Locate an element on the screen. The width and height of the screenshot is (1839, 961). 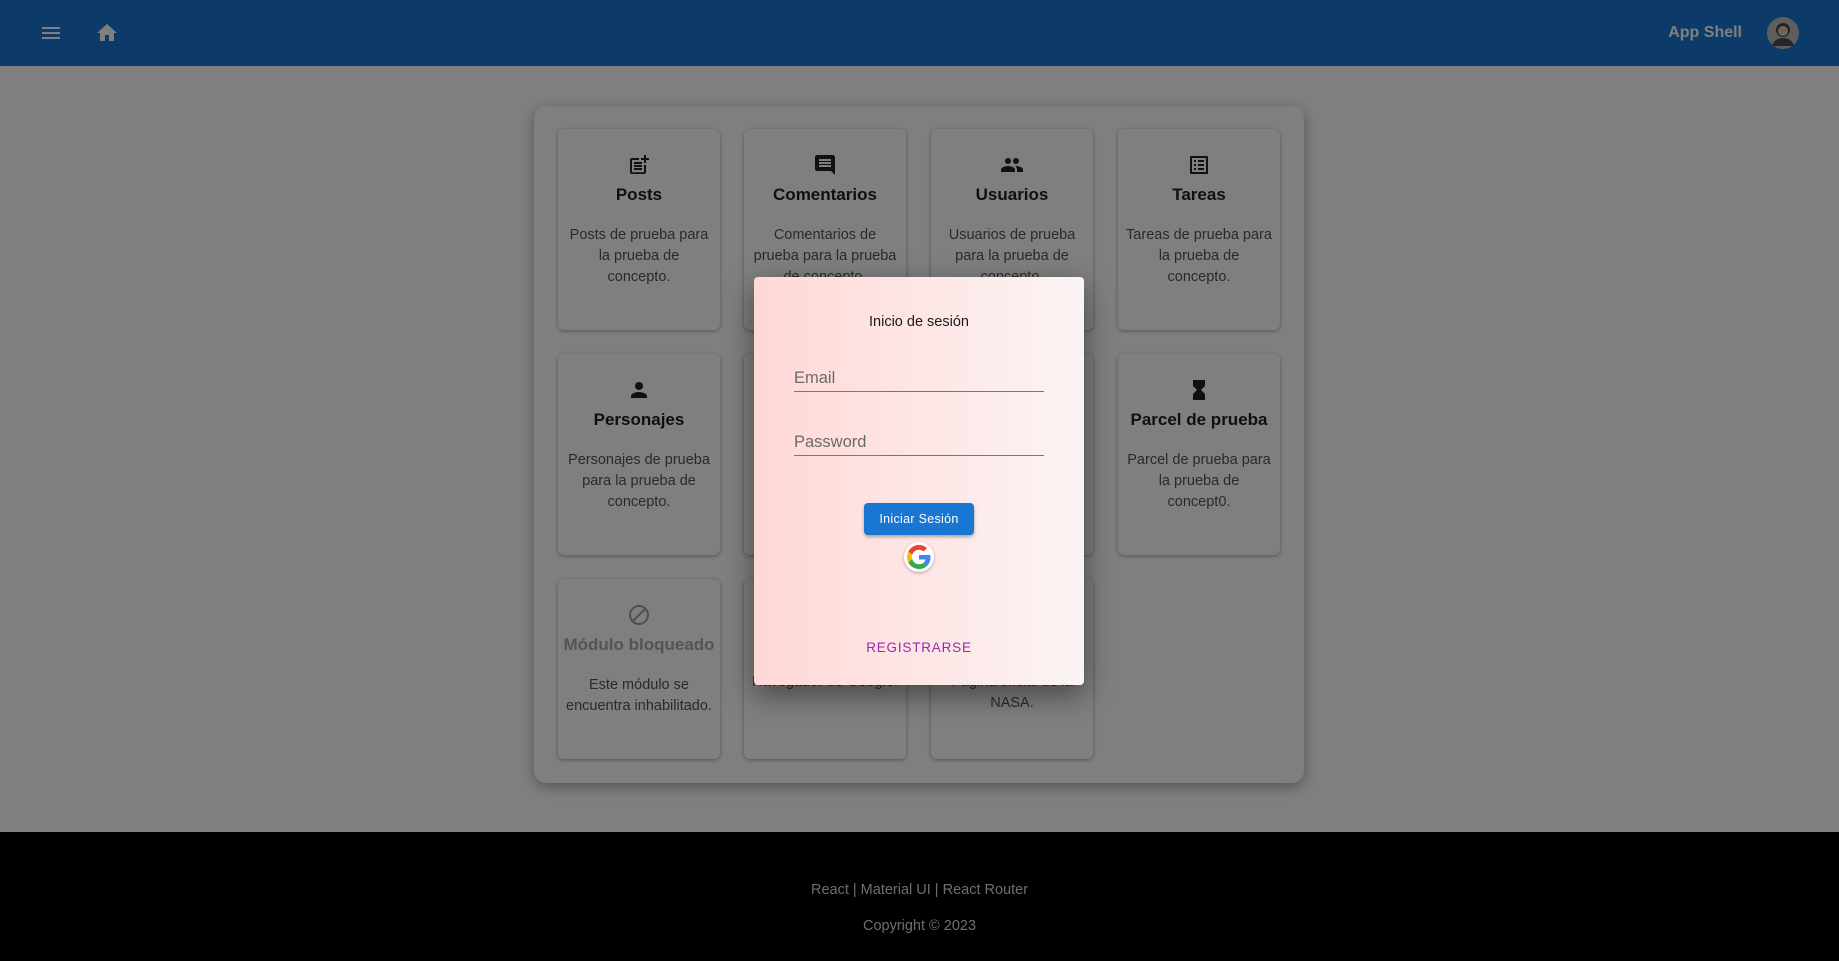
email-input is located at coordinates (919, 374).